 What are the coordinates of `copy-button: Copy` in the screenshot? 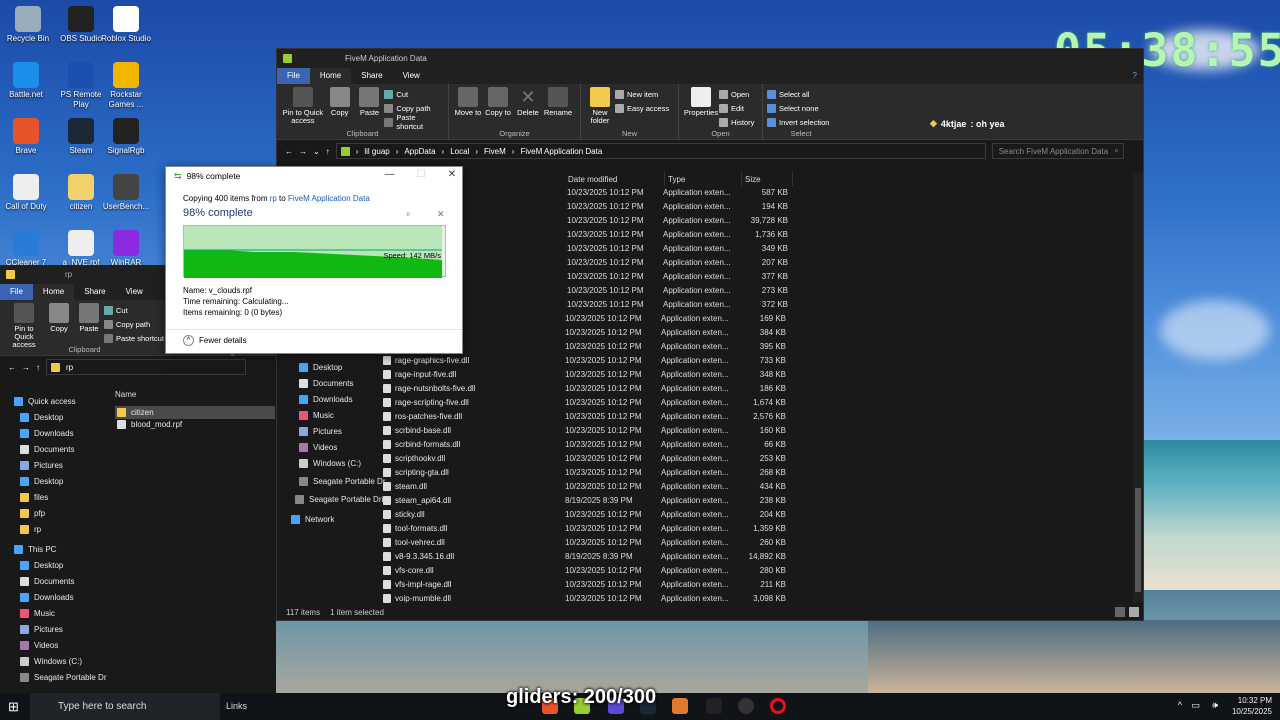 It's located at (340, 102).